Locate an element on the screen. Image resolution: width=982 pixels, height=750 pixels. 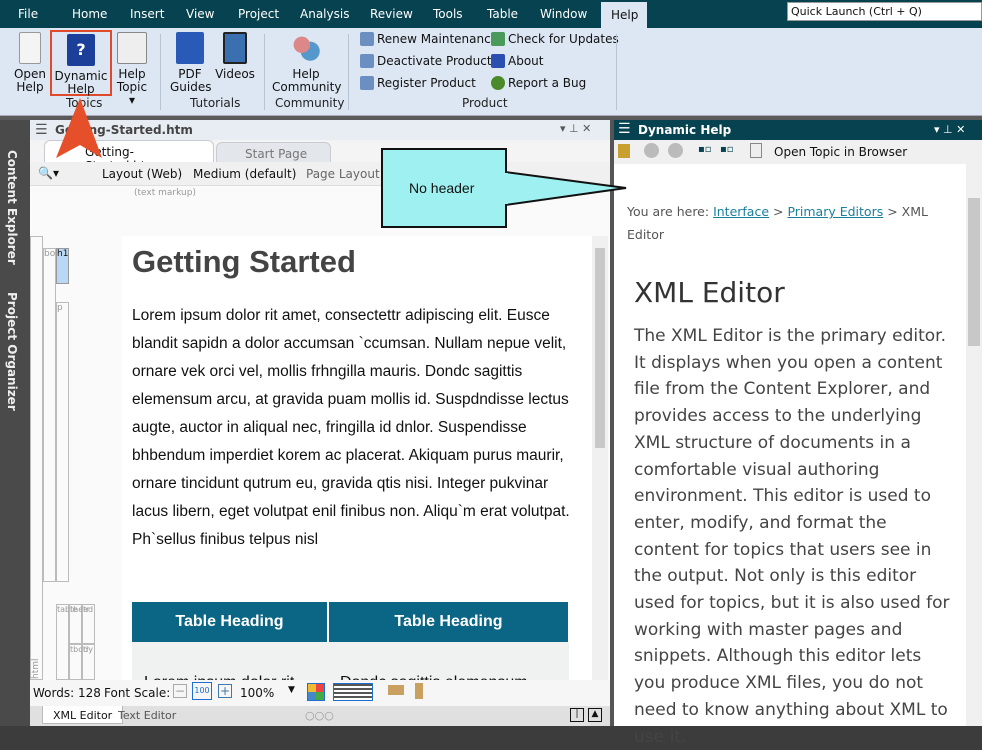
callout-pointer is located at coordinates (565, 188).